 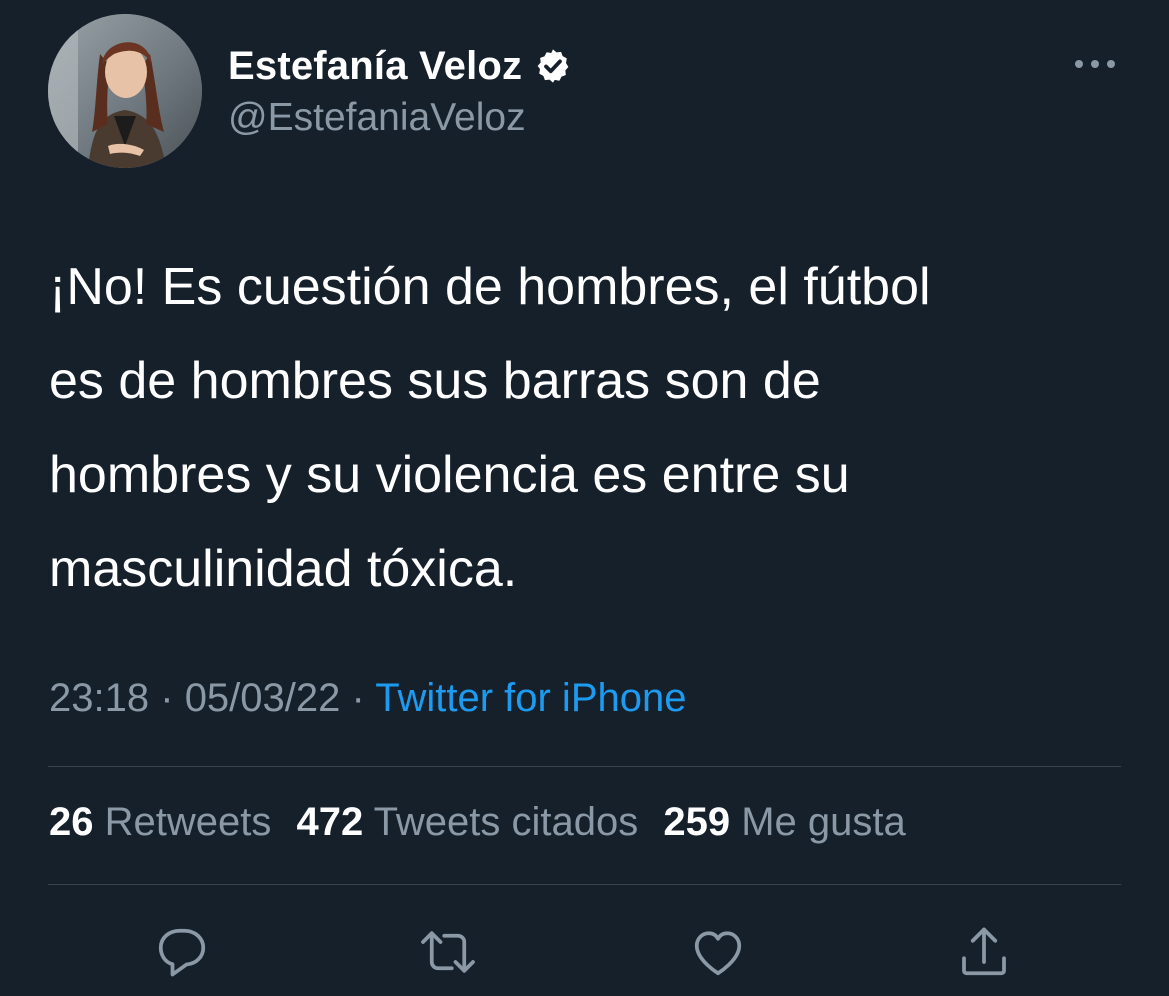 I want to click on avatar, so click(x=125, y=91).